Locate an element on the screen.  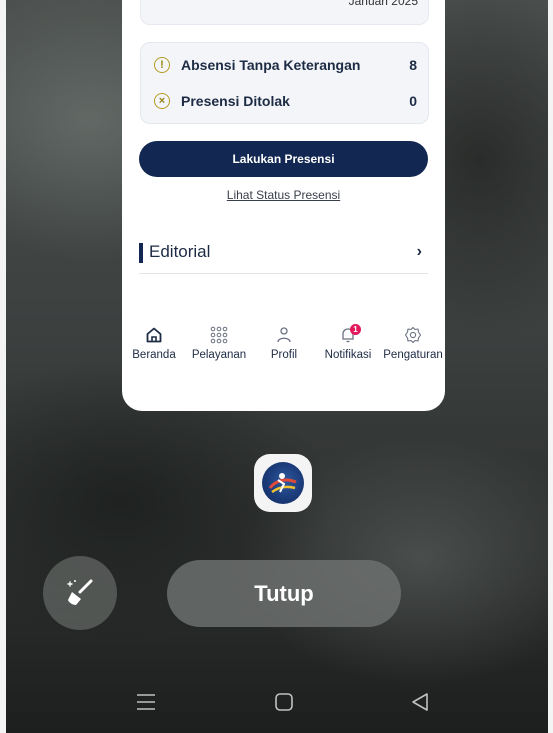
broom-icon is located at coordinates (80, 592).